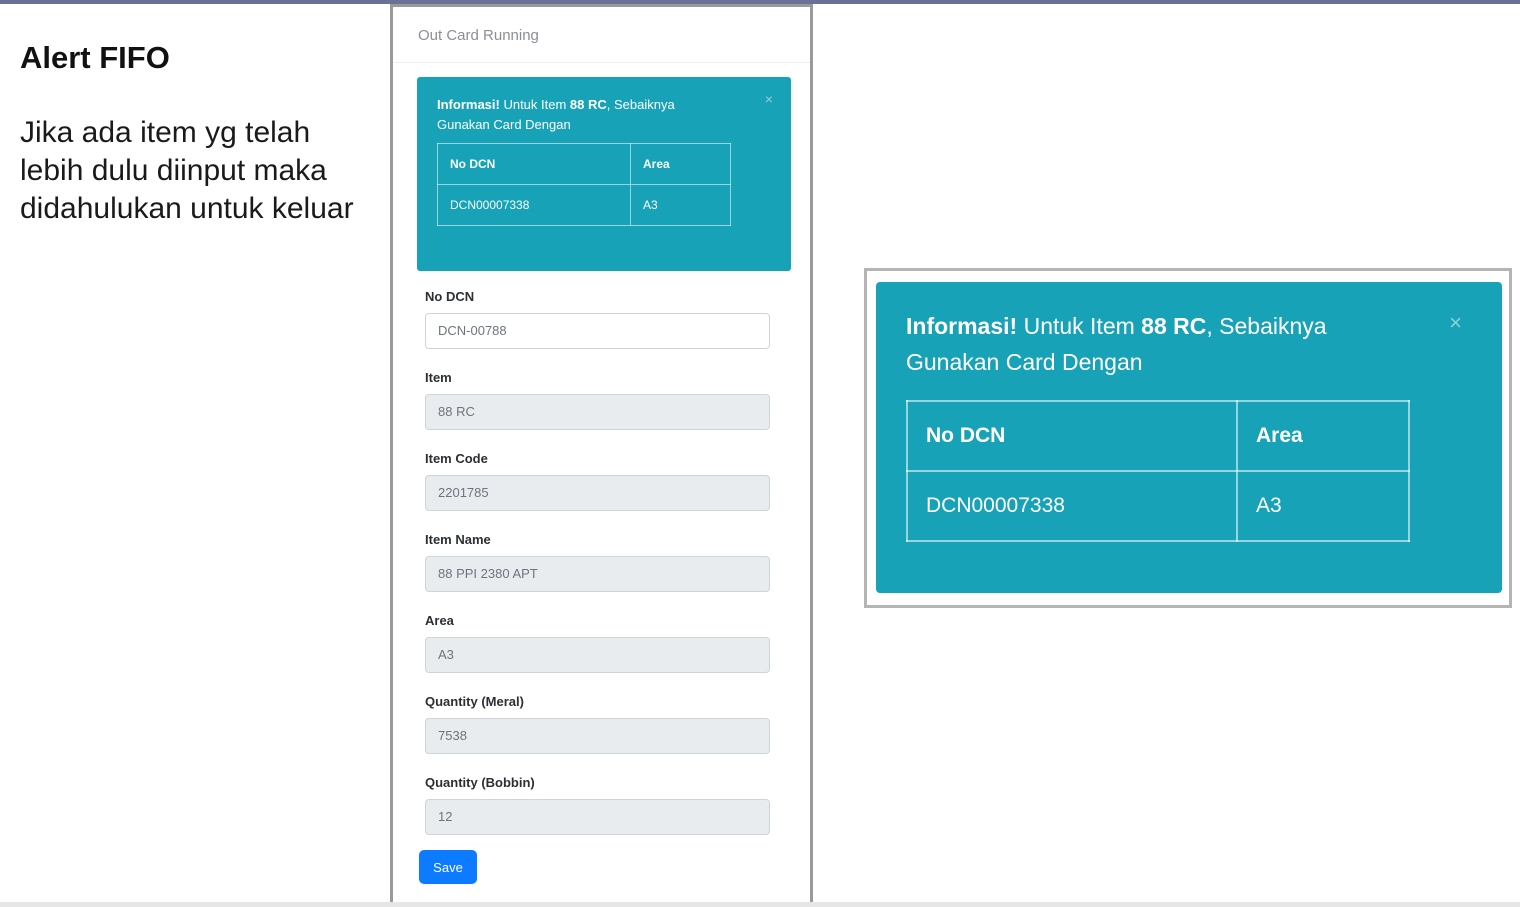 The width and height of the screenshot is (1520, 907). I want to click on field-label: Item Name, so click(458, 539).